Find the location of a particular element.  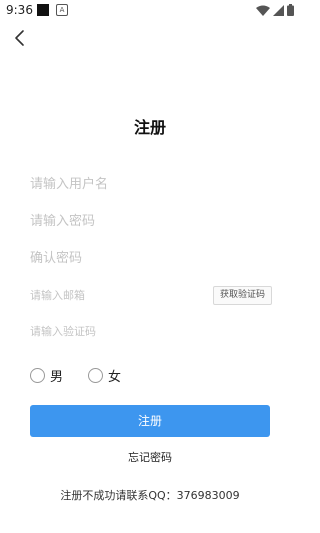

gender-female-label: 女 is located at coordinates (115, 377).